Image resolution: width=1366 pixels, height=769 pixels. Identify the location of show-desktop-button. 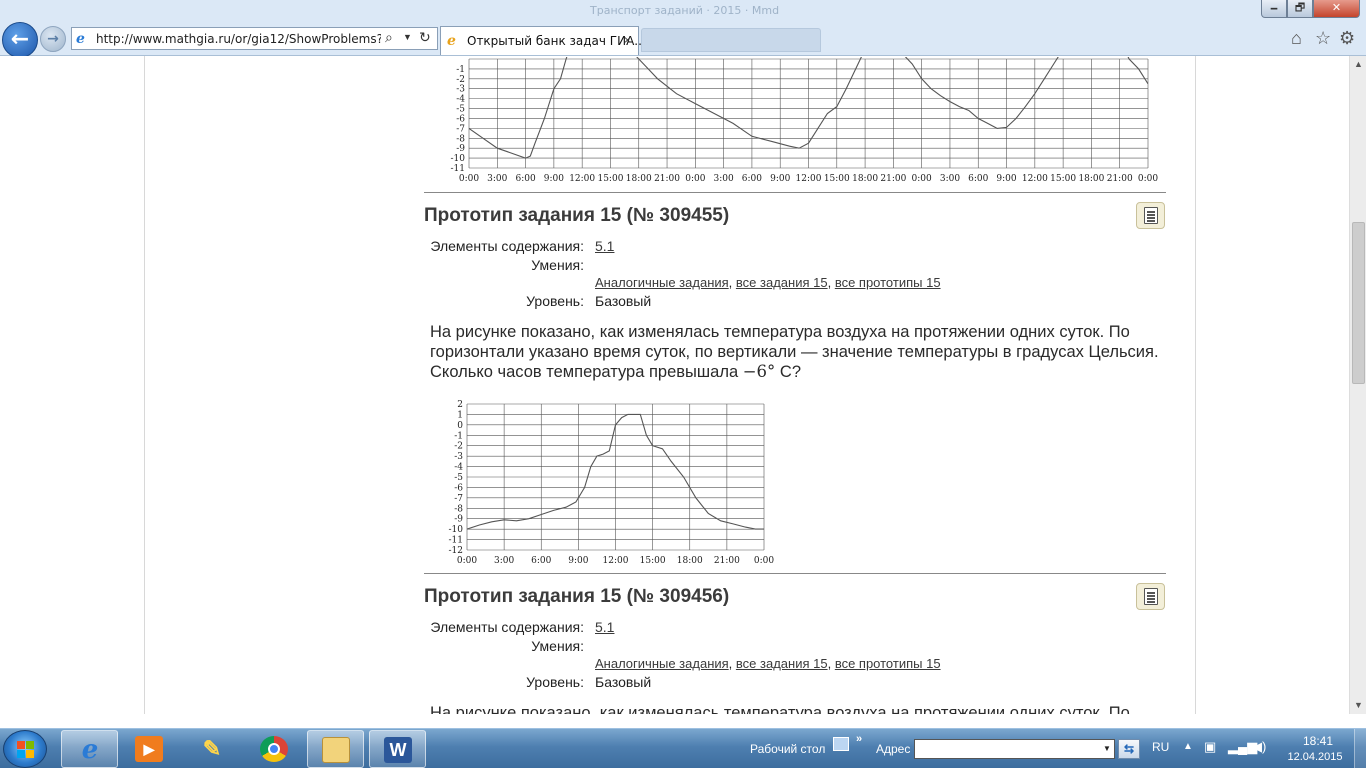
(1360, 749).